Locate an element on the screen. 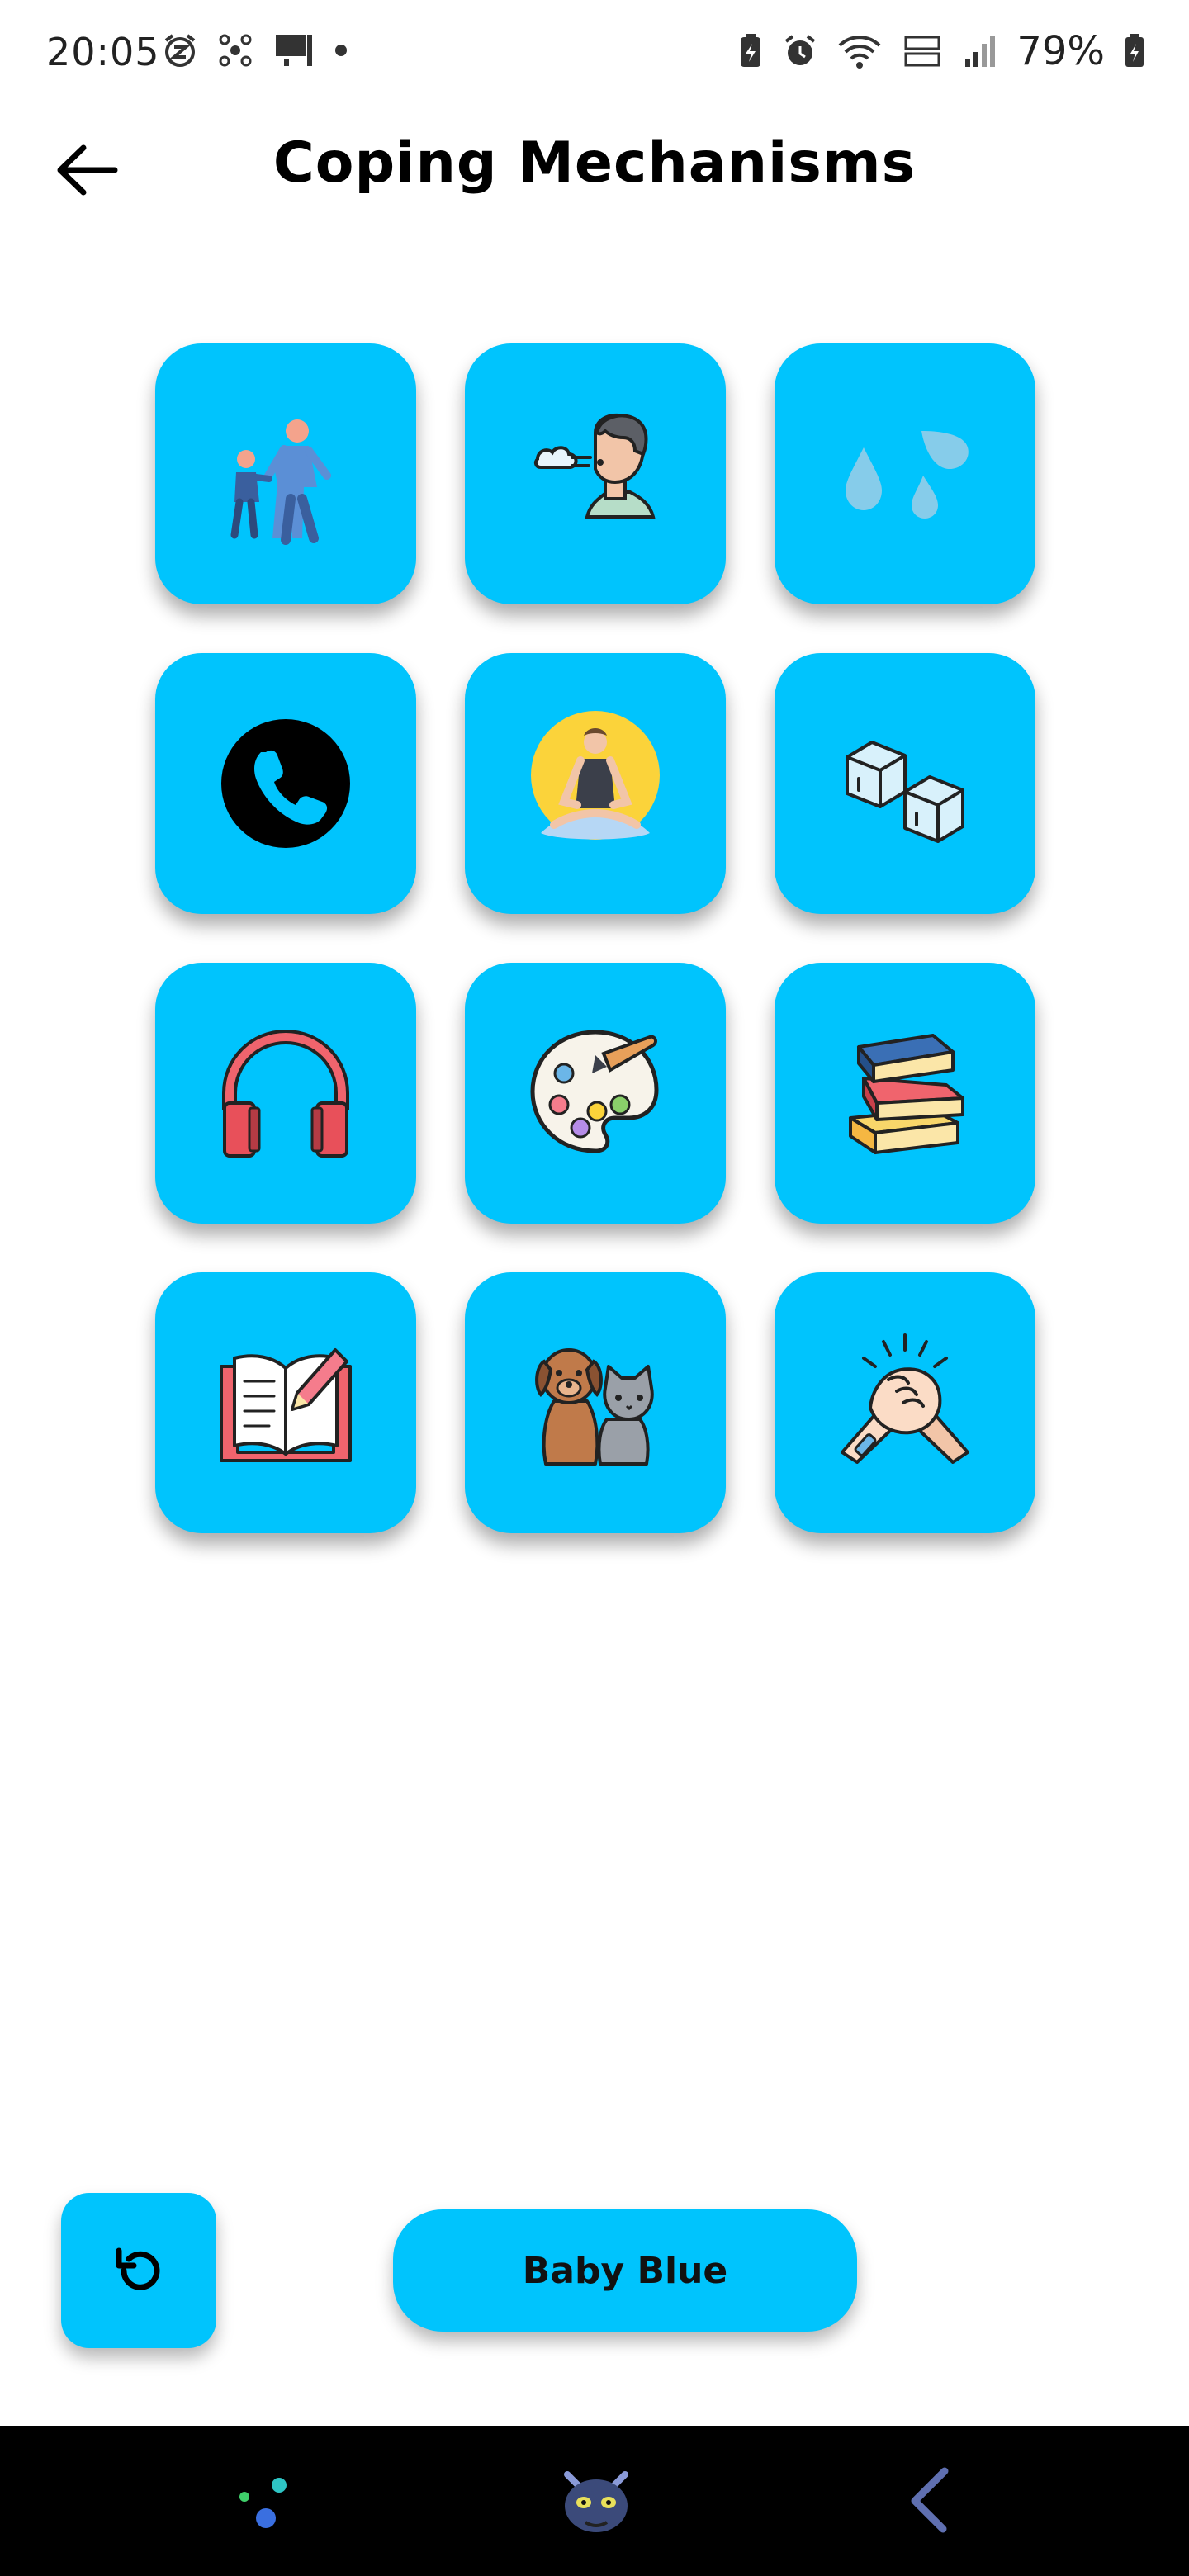 Image resolution: width=1189 pixels, height=2576 pixels. tile-walking is located at coordinates (285, 473).